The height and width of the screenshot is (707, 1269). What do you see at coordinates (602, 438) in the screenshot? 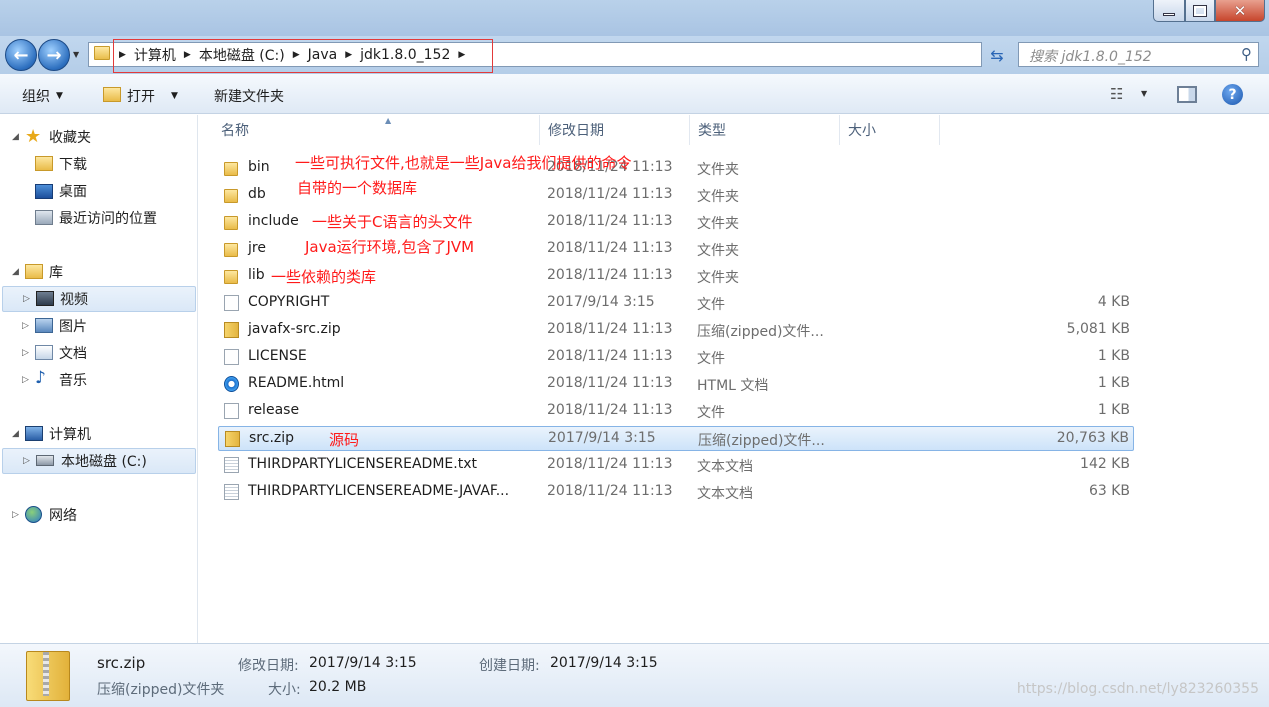
I see `file-date: 2017/9/14 3:15` at bounding box center [602, 438].